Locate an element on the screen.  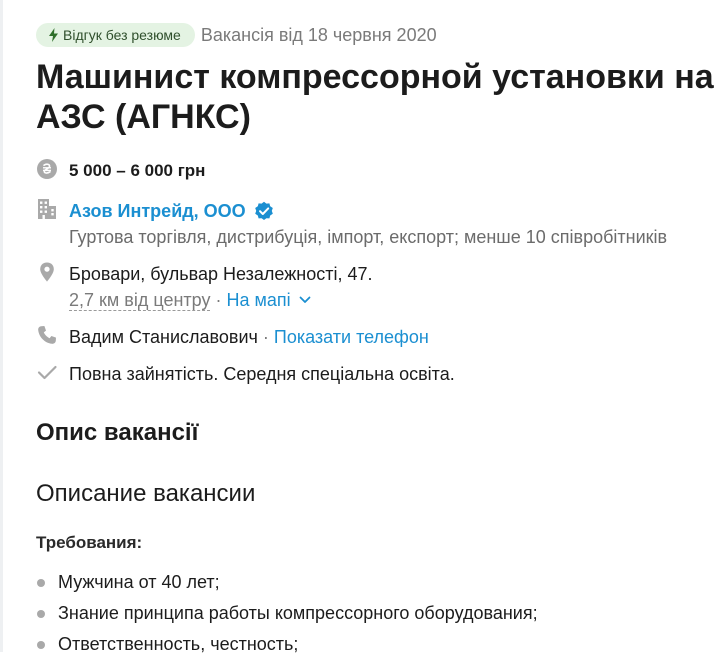
contact-info: Вадим Станиславович · Показати телефон is located at coordinates (249, 337).